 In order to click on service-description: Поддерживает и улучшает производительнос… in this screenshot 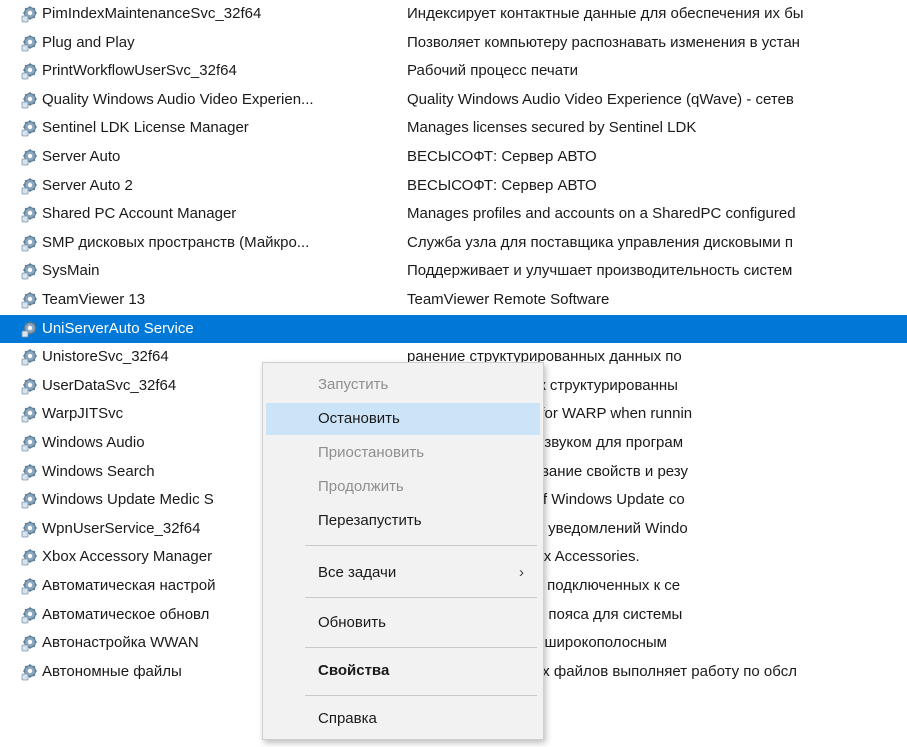, I will do `click(600, 271)`.